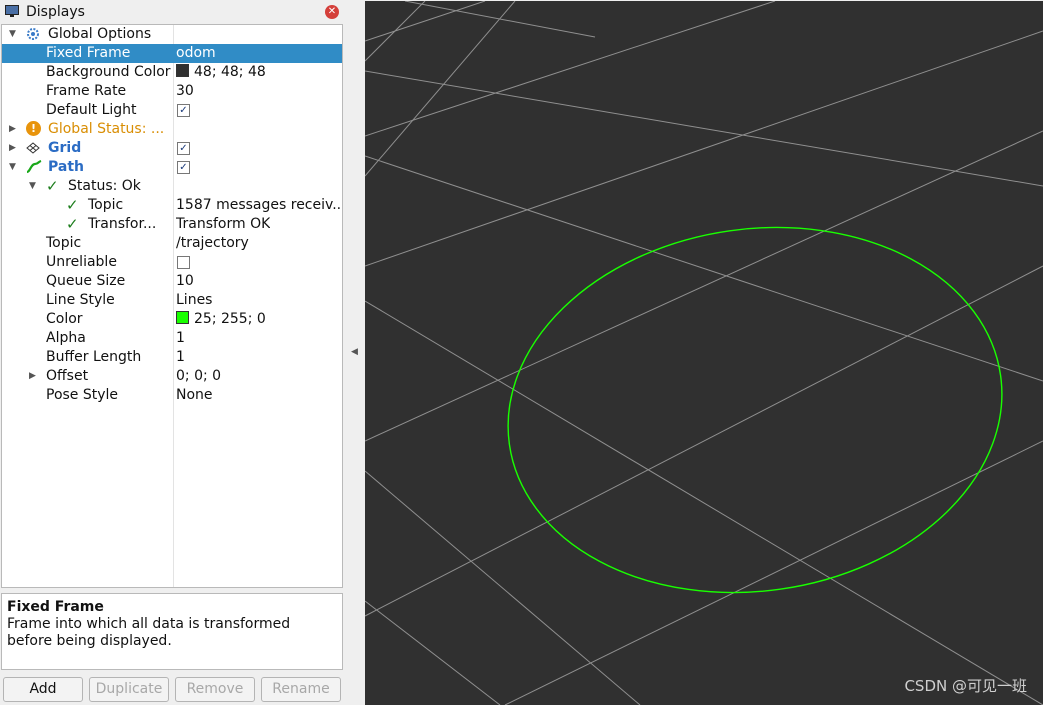 The height and width of the screenshot is (705, 1043). I want to click on tree-row-alpha: Alpha 1, so click(172, 338).